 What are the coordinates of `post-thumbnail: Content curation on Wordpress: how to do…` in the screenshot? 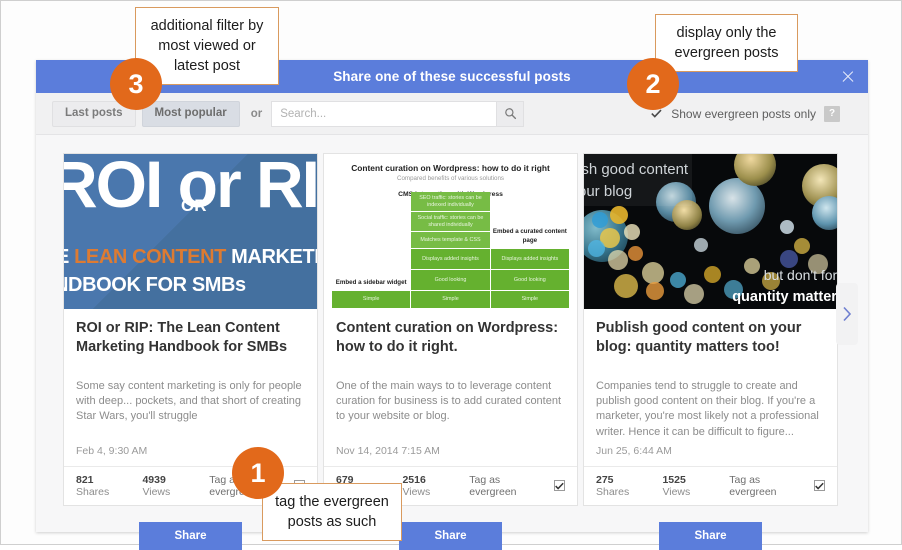 It's located at (450, 231).